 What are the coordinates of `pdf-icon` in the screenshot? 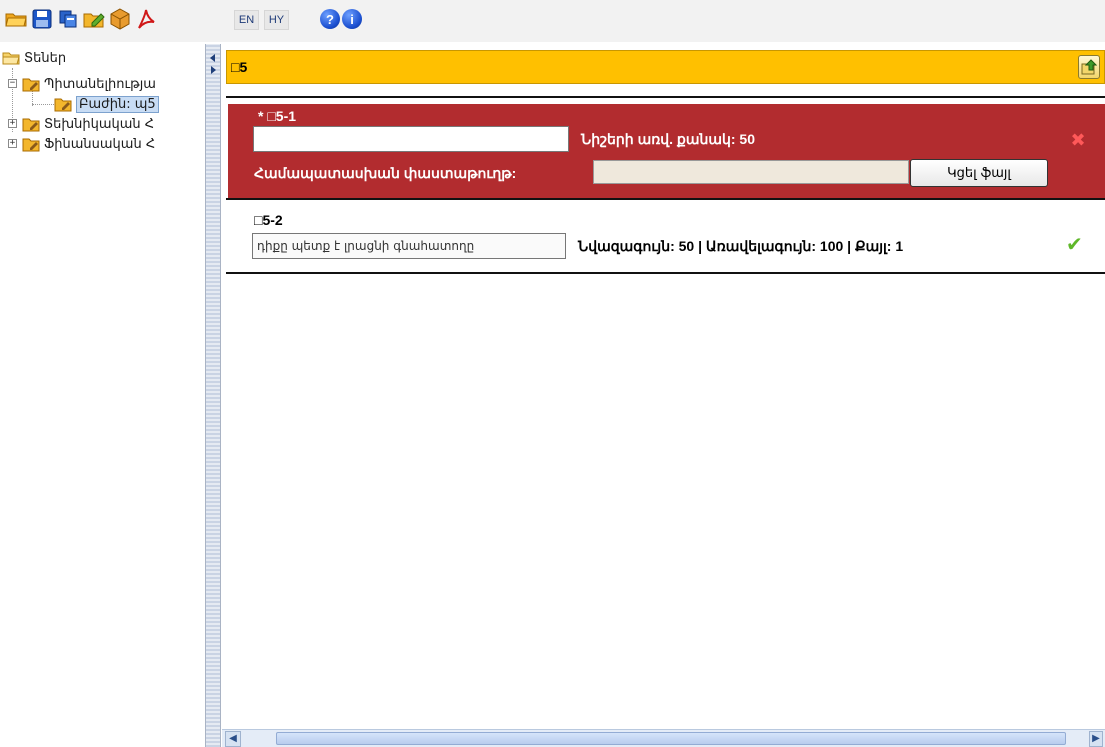 It's located at (146, 19).